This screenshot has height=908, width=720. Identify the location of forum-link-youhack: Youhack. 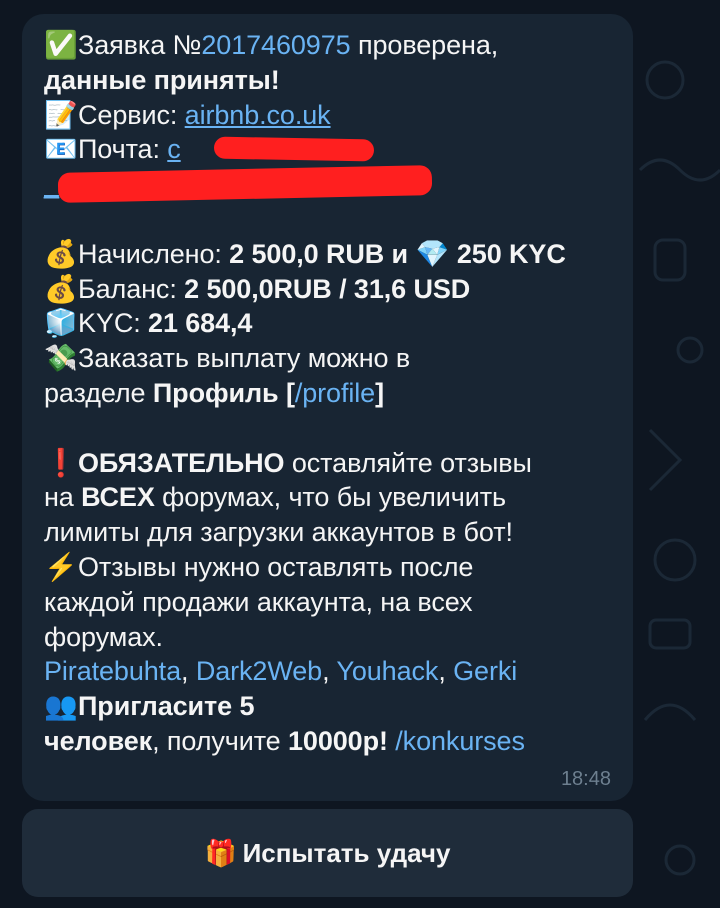
(387, 671).